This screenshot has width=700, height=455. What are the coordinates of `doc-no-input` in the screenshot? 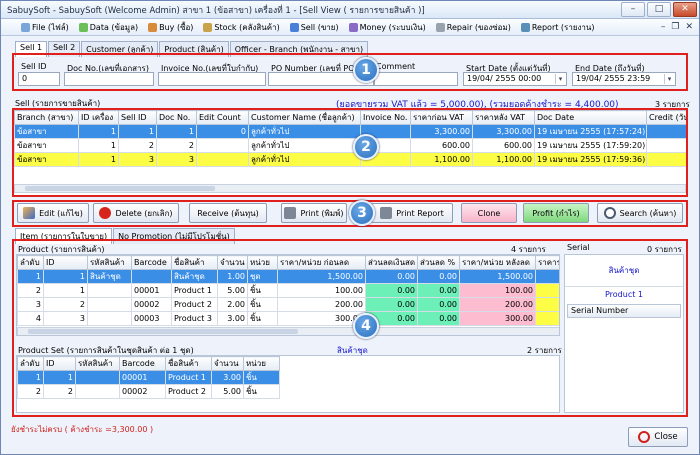 It's located at (109, 79).